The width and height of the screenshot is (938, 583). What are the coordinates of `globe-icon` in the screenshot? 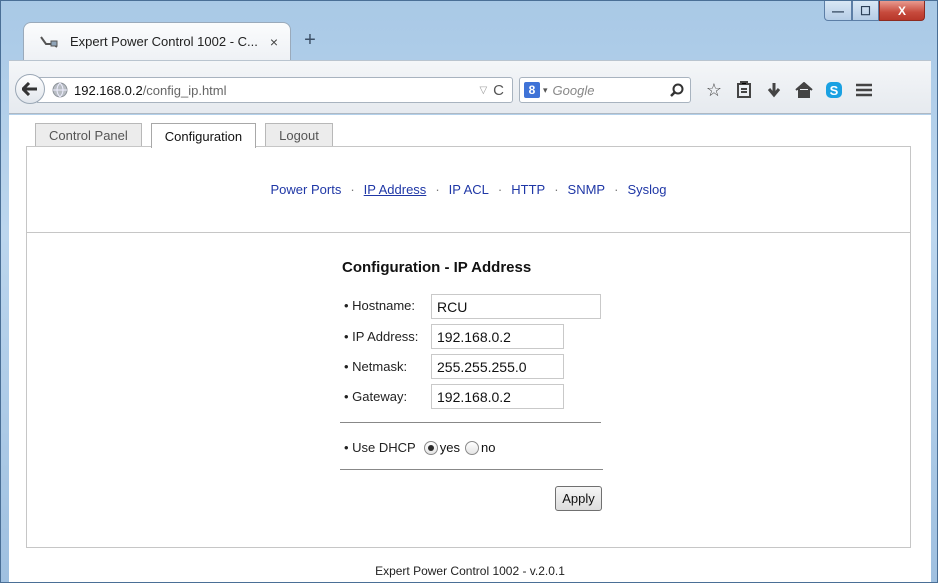 It's located at (60, 90).